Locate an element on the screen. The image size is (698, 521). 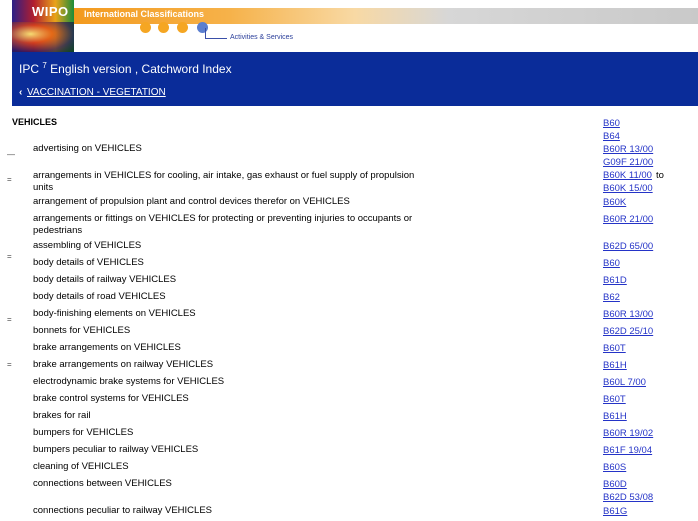
code-link: B62 is located at coordinates (611, 297).